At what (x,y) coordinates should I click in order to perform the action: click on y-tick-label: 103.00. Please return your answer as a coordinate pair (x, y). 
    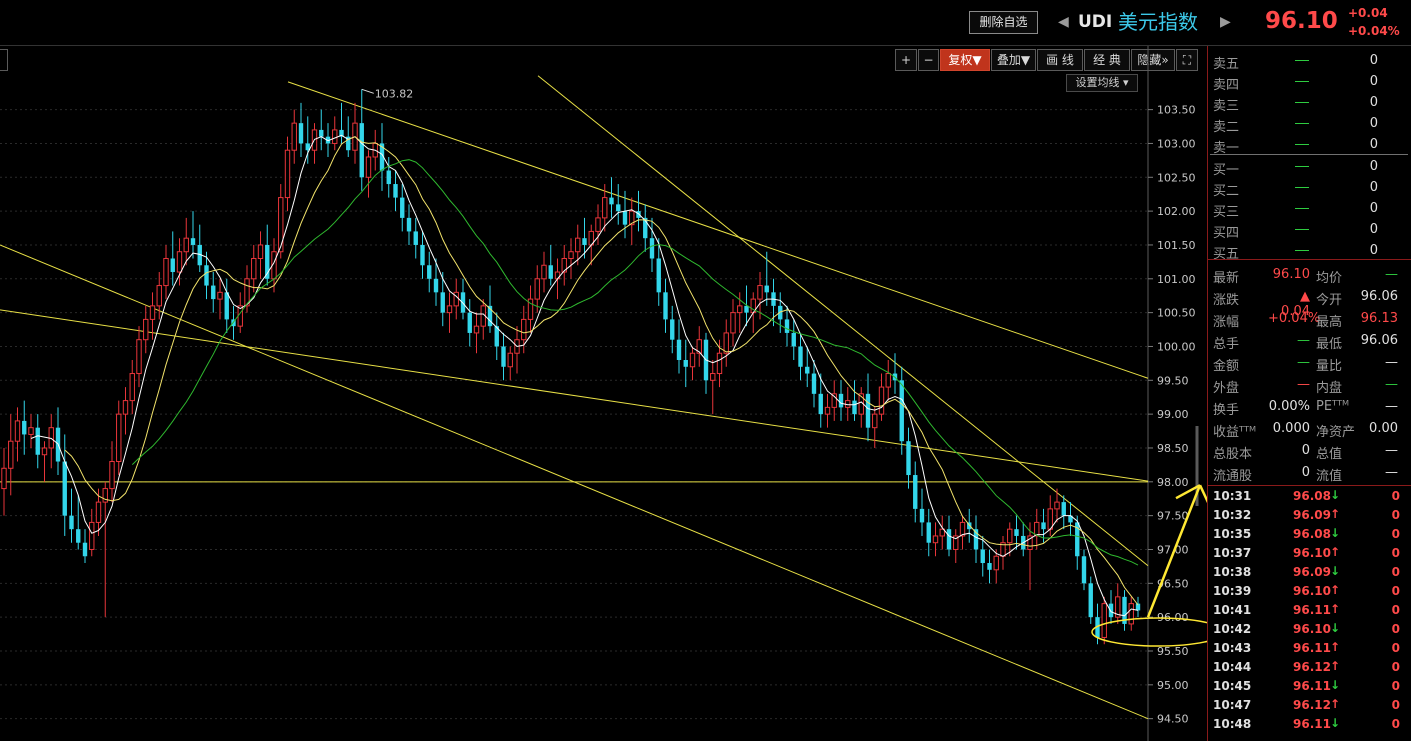
    Looking at the image, I should click on (1176, 143).